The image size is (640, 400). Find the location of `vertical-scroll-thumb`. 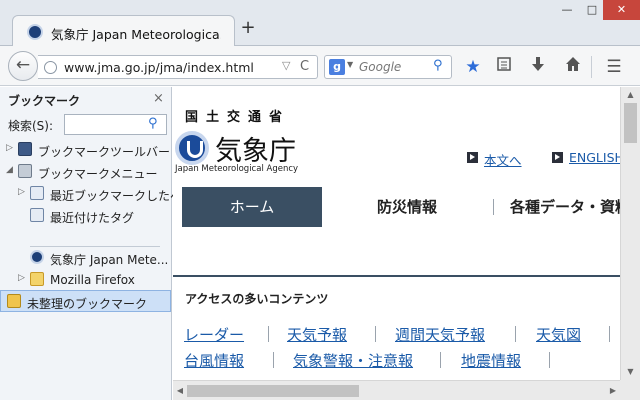

vertical-scroll-thumb is located at coordinates (630, 123).